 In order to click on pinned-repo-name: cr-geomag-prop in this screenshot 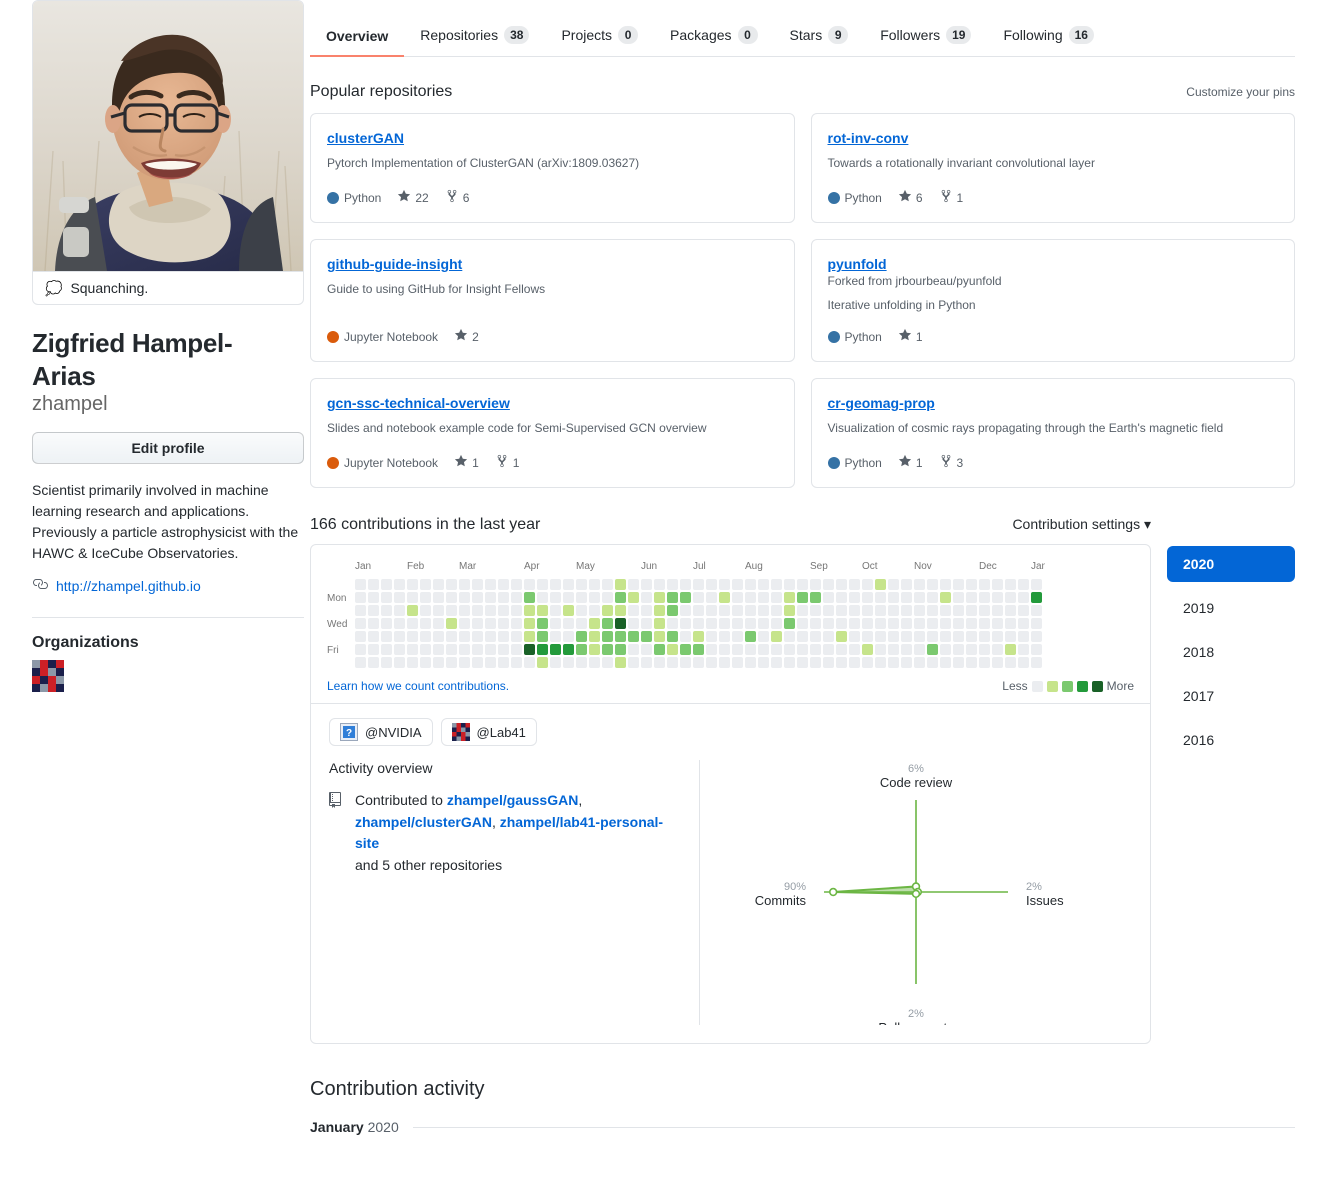, I will do `click(1053, 403)`.